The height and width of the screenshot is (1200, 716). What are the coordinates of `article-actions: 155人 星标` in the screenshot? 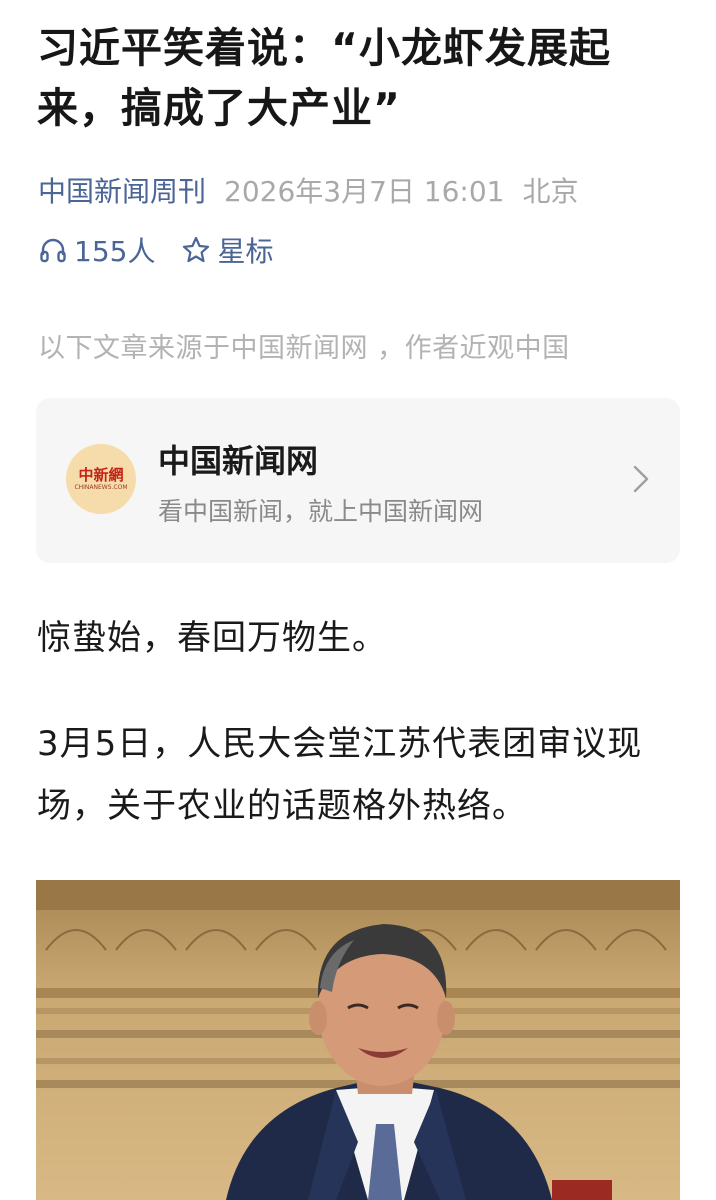 It's located at (155, 250).